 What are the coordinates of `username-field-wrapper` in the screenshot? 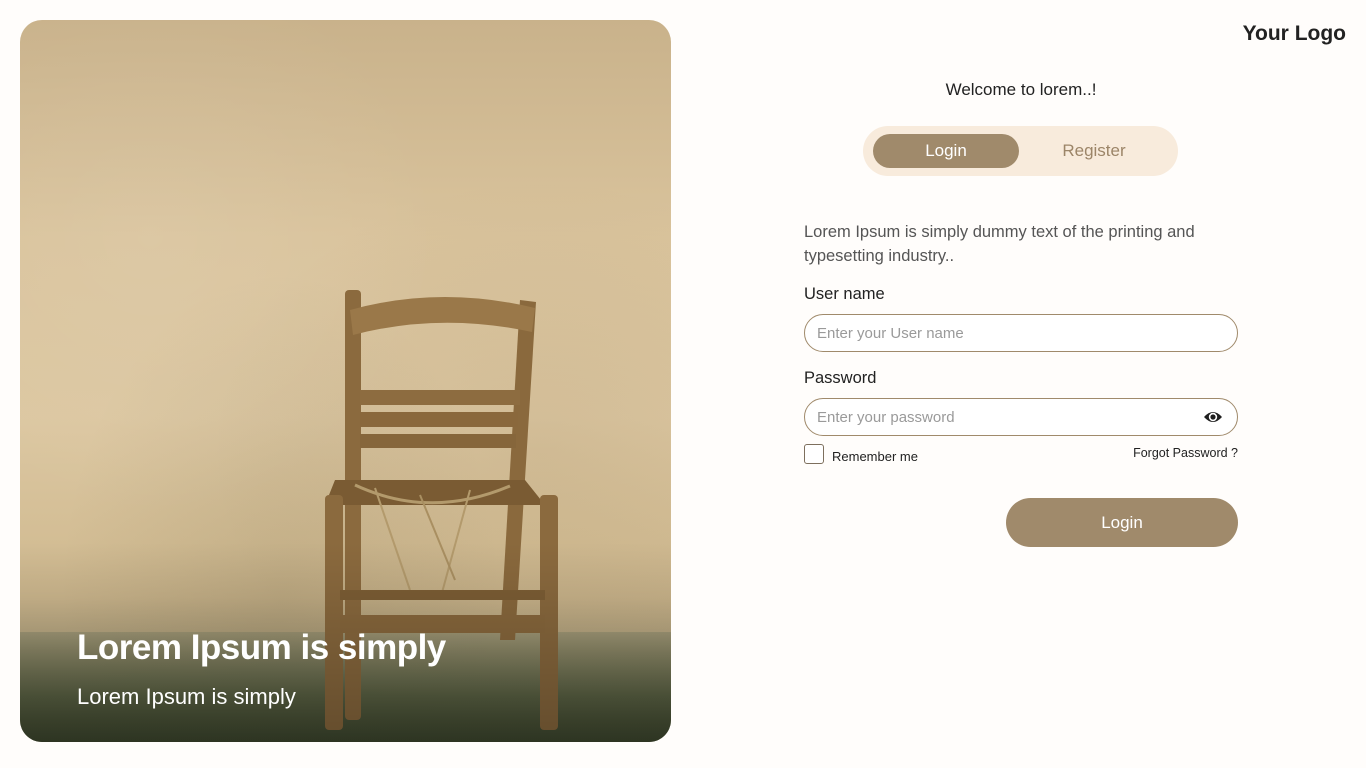 It's located at (1021, 333).